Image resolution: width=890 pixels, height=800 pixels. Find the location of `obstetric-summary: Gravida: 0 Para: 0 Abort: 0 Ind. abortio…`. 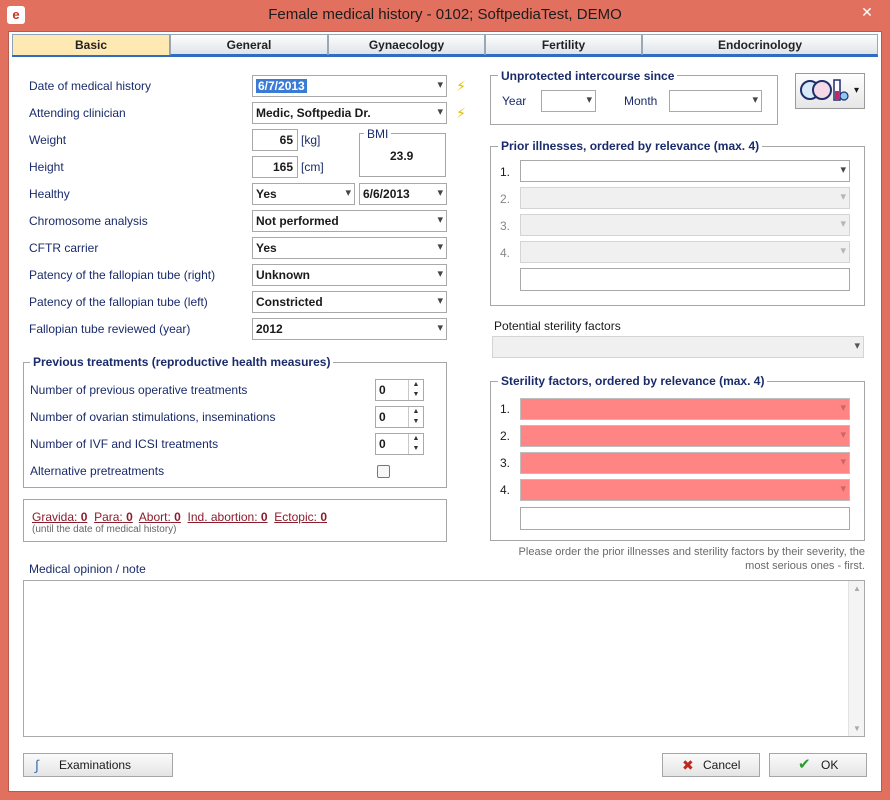

obstetric-summary: Gravida: 0 Para: 0 Abort: 0 Ind. abortio… is located at coordinates (179, 517).